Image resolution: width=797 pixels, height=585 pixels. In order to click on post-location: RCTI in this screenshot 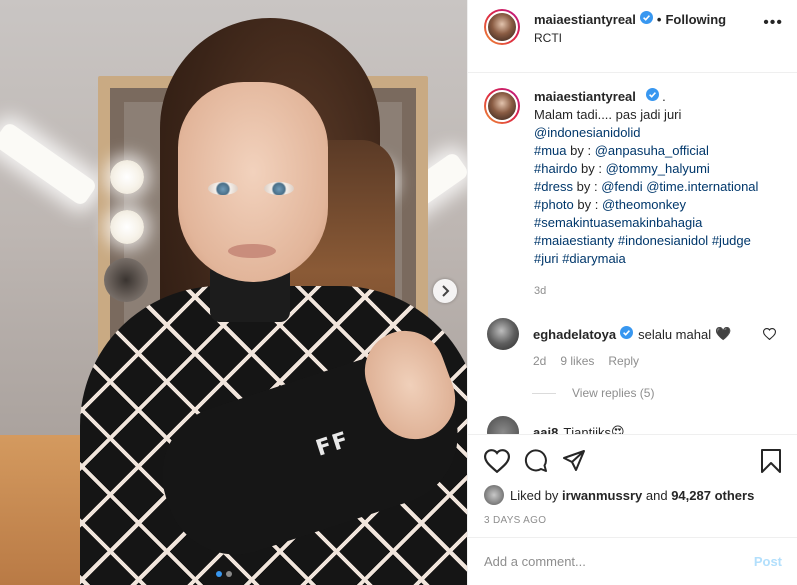, I will do `click(630, 38)`.